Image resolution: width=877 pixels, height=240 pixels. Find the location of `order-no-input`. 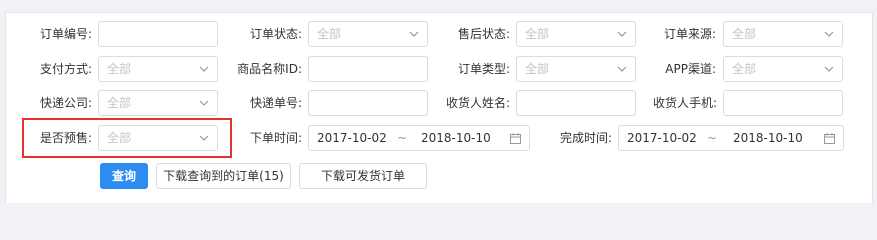

order-no-input is located at coordinates (158, 34).